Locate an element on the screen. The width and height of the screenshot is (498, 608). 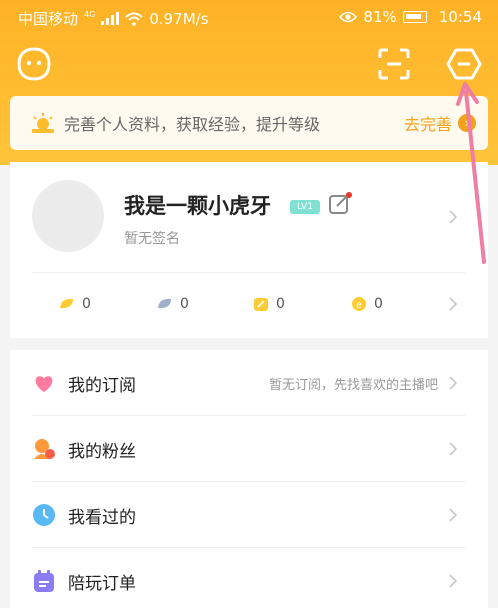
network-speed: 0.97M/s is located at coordinates (179, 18).